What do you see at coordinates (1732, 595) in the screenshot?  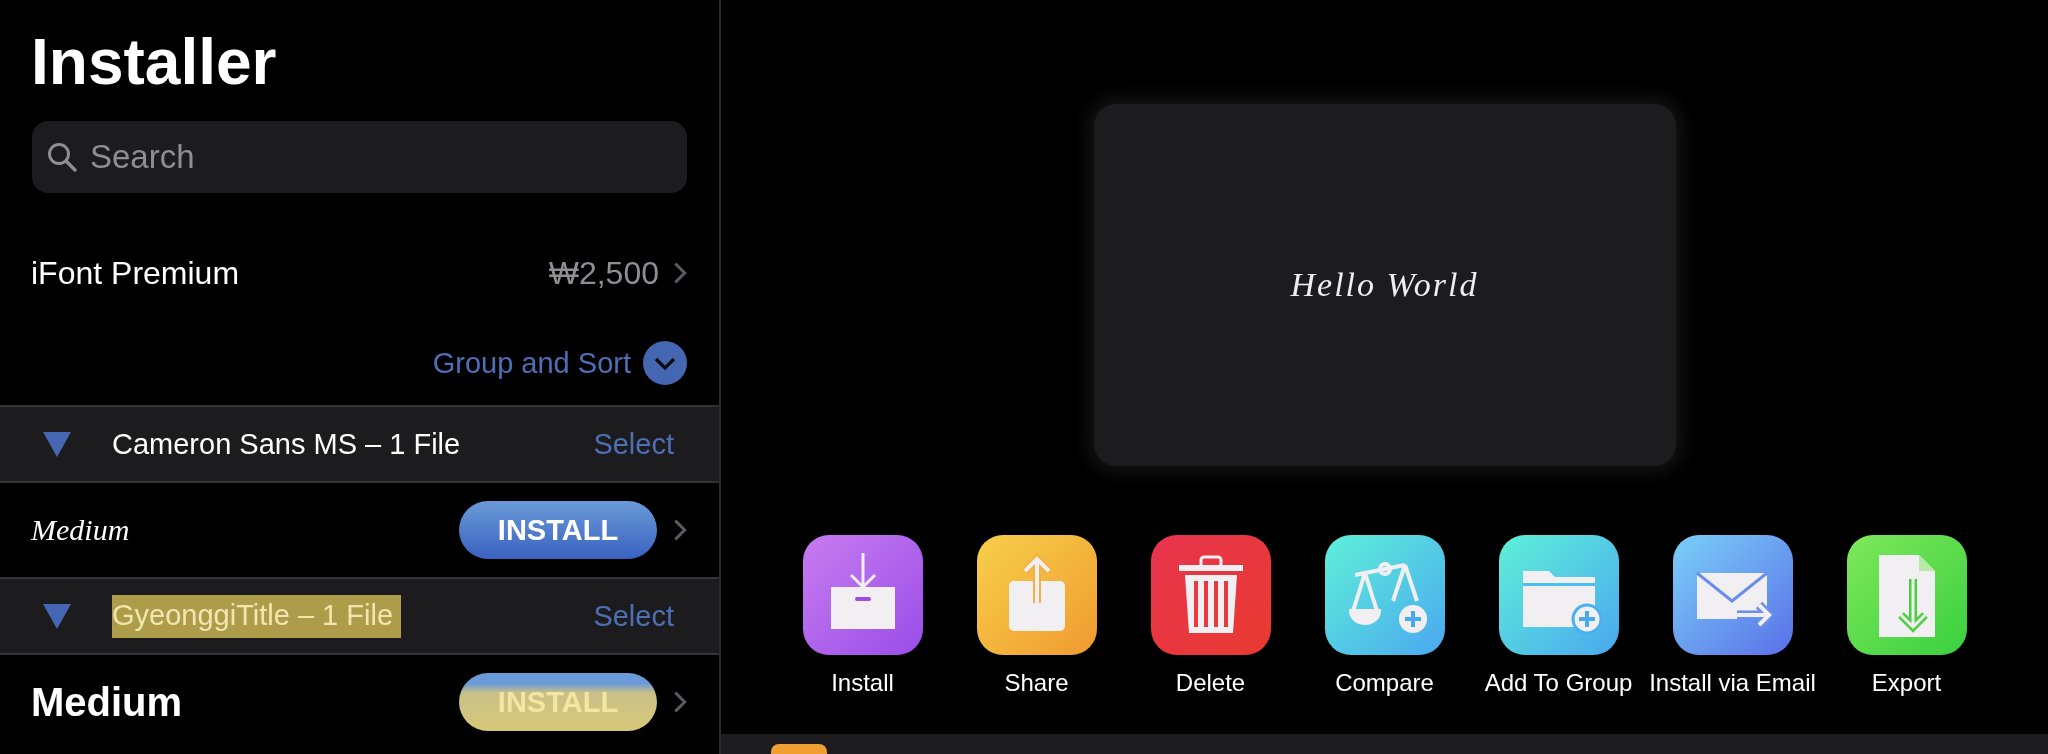 I see `envelope-icon` at bounding box center [1732, 595].